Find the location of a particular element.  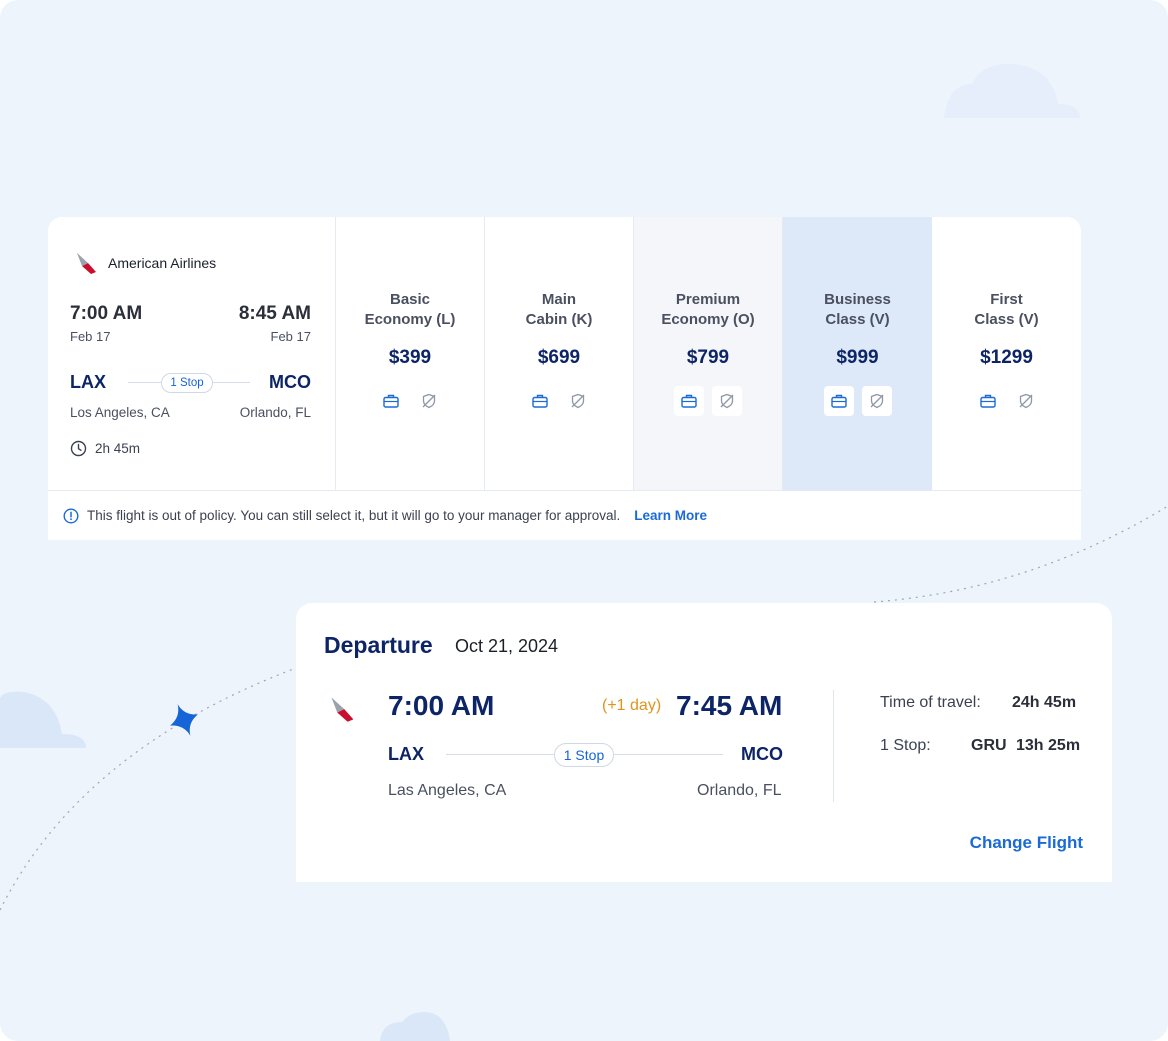

fare-class-name: First Class (V) is located at coordinates (1006, 309).